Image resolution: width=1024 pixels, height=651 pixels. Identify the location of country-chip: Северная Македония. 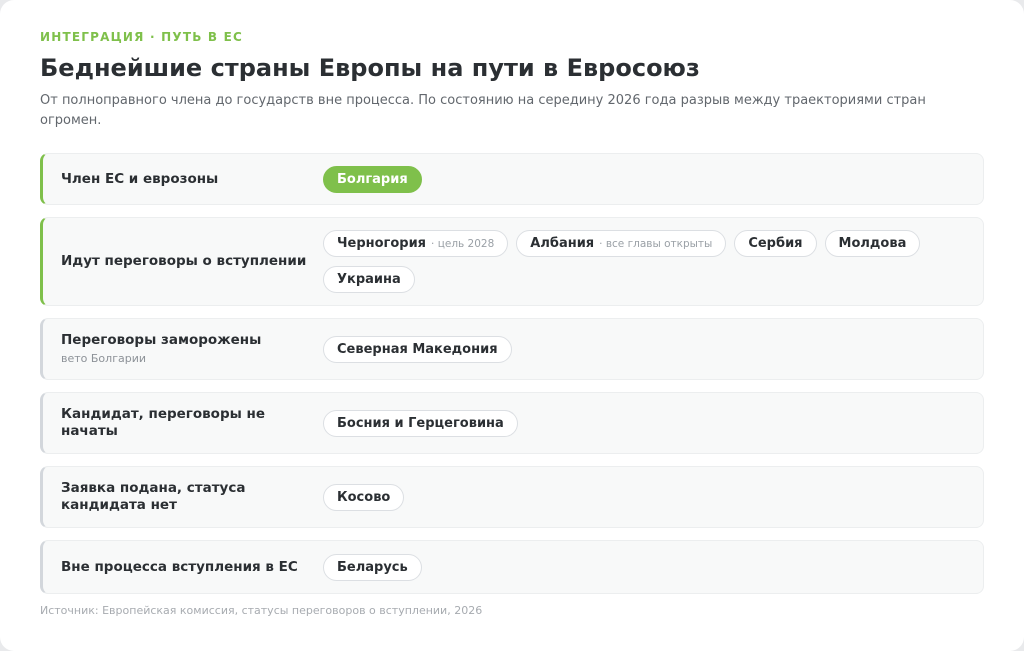
(417, 349).